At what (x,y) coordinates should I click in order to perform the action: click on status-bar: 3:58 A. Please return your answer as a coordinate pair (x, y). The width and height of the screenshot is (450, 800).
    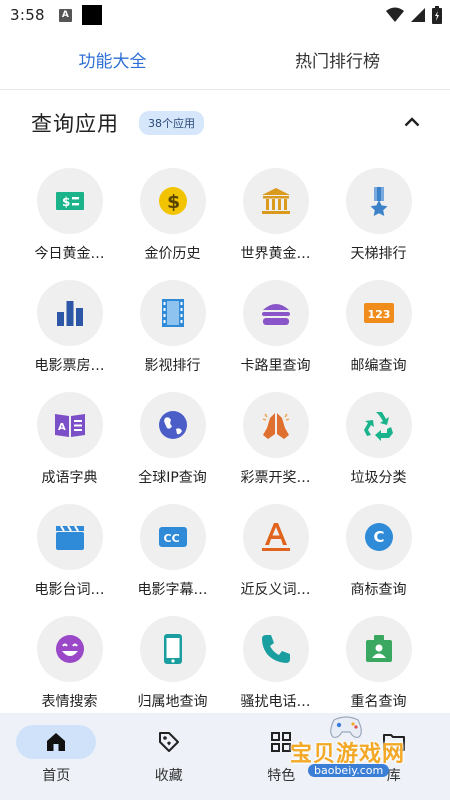
    Looking at the image, I should click on (225, 15).